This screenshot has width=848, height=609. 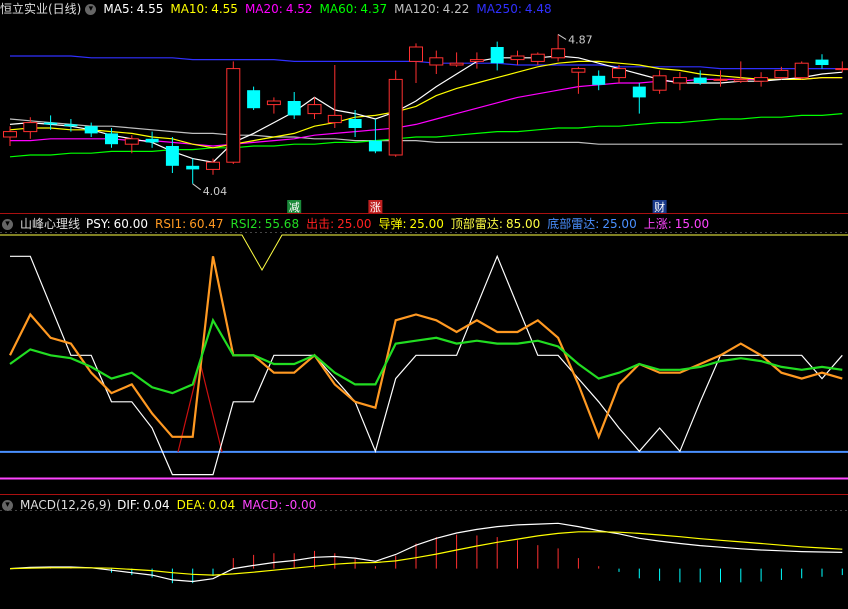 I want to click on ma10-line, so click(x=426, y=104).